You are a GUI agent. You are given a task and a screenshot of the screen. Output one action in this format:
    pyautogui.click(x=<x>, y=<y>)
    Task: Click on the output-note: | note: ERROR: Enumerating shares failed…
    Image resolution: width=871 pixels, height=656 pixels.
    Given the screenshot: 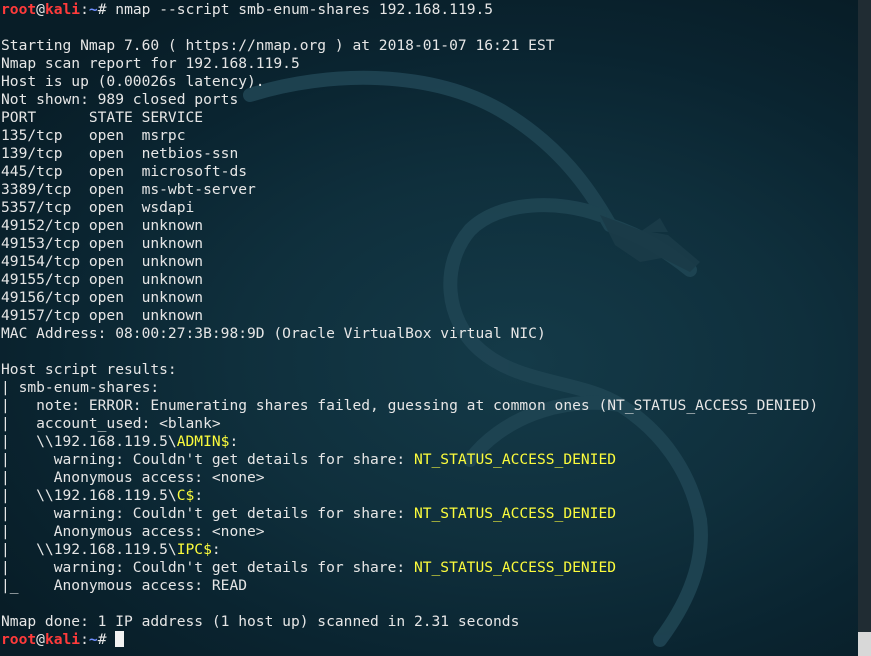 What is the action you would take?
    pyautogui.click(x=410, y=405)
    